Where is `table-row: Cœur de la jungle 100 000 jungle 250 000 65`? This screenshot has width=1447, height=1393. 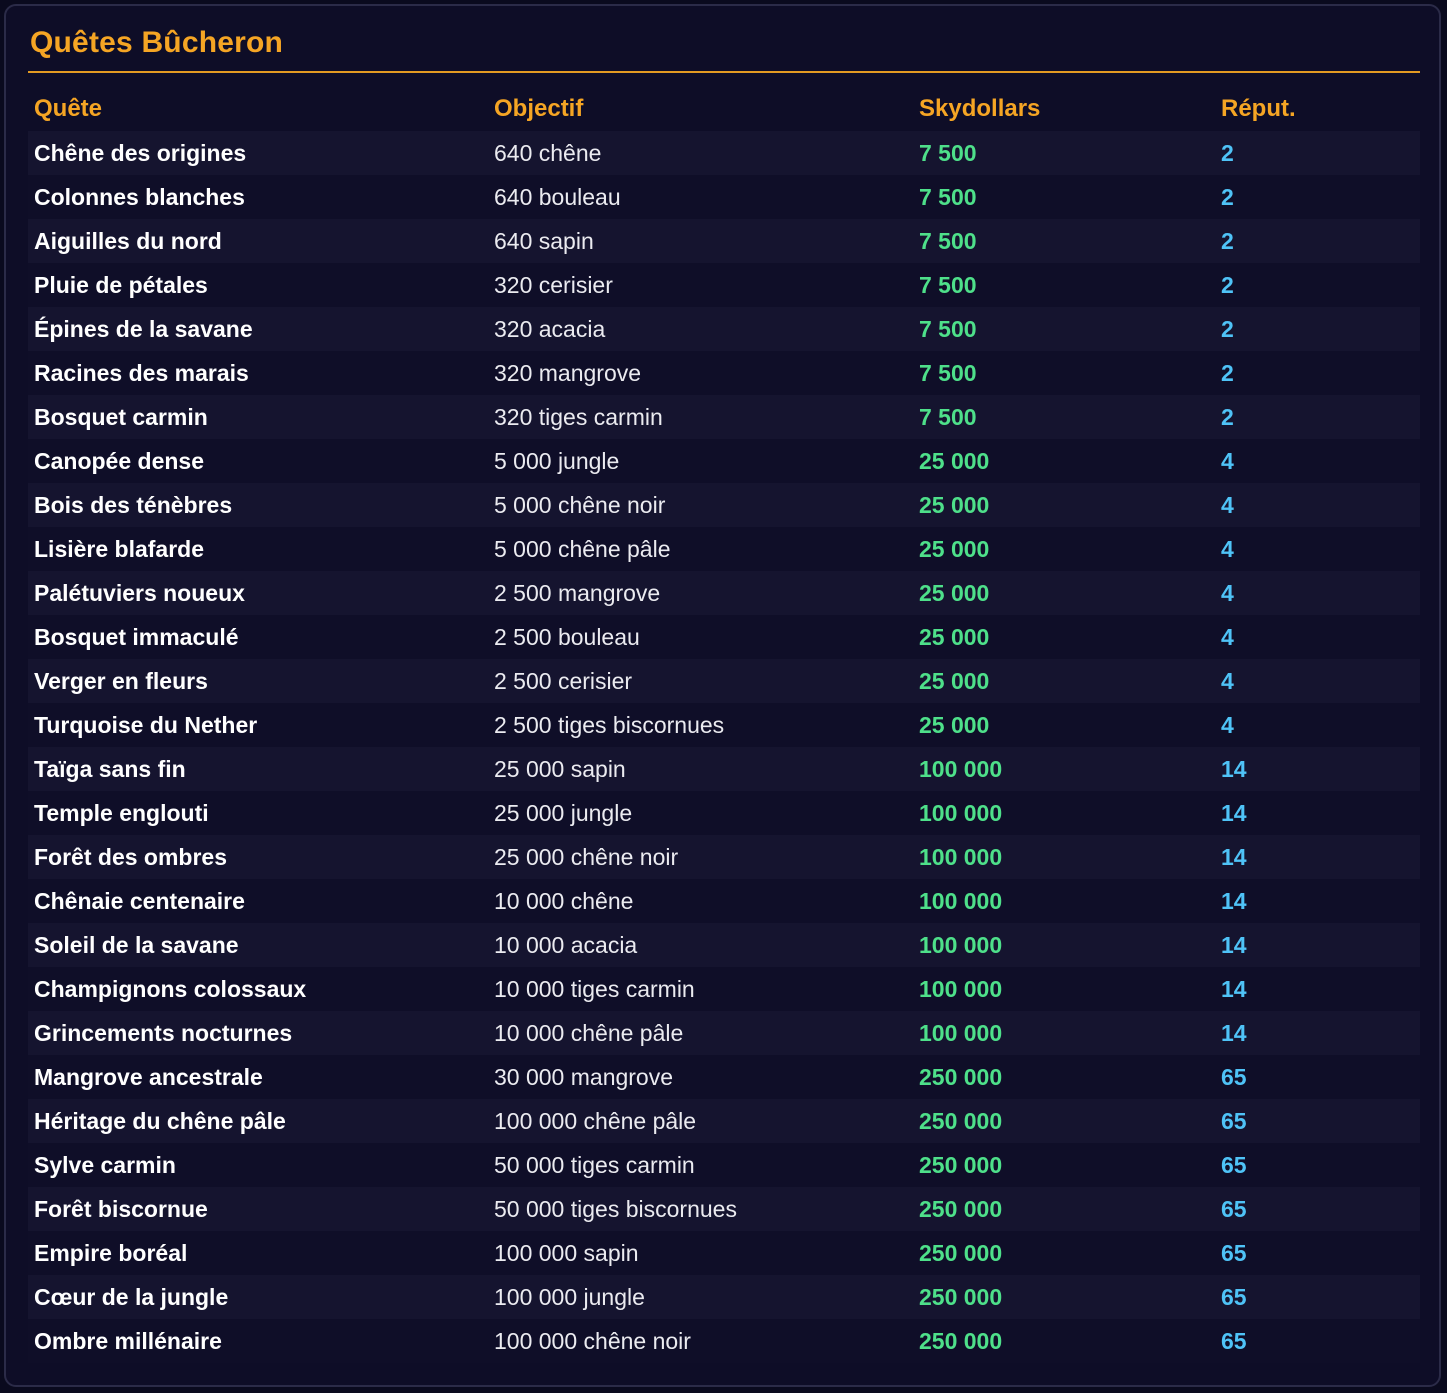 table-row: Cœur de la jungle 100 000 jungle 250 000 65 is located at coordinates (724, 1297).